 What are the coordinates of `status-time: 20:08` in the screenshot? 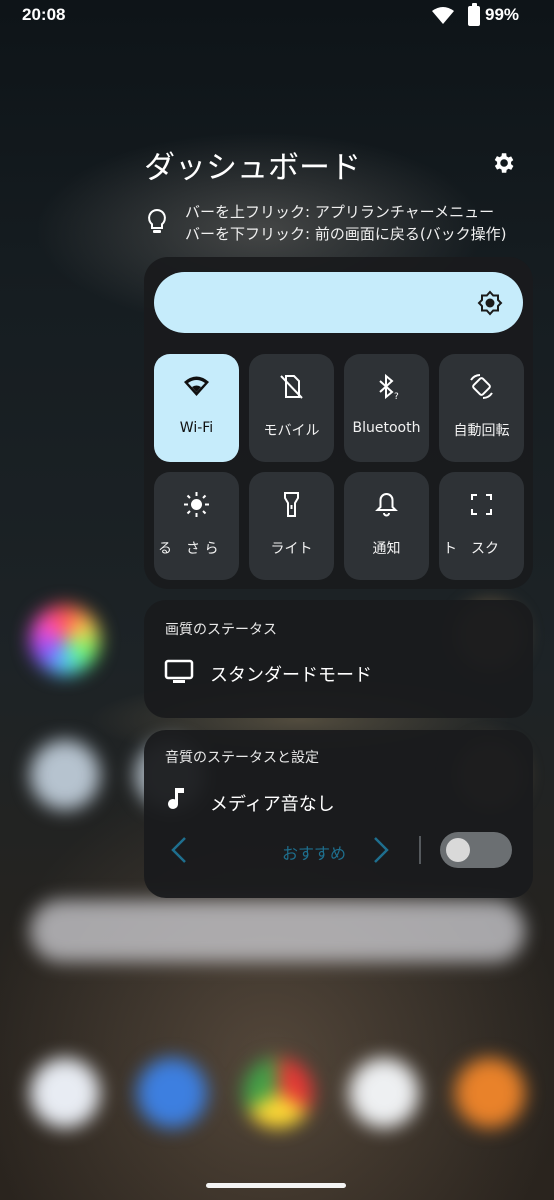 It's located at (44, 14).